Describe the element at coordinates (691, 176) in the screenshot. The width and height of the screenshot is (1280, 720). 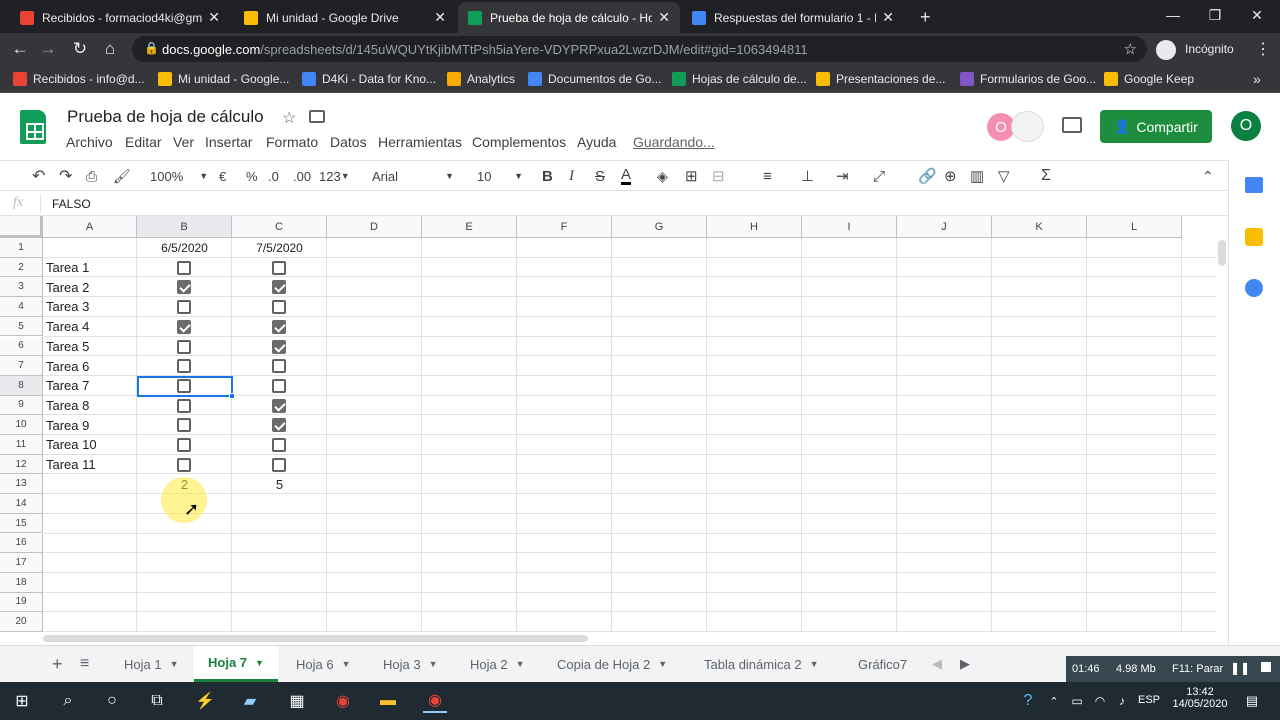
I see `borders-icon: ⊞` at that location.